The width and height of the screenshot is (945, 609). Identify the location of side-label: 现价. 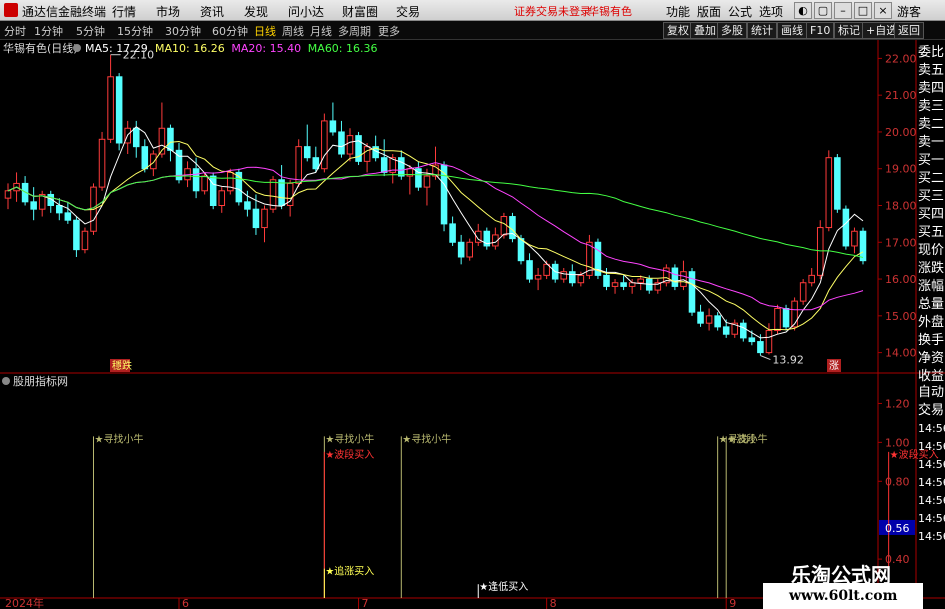
(931, 250).